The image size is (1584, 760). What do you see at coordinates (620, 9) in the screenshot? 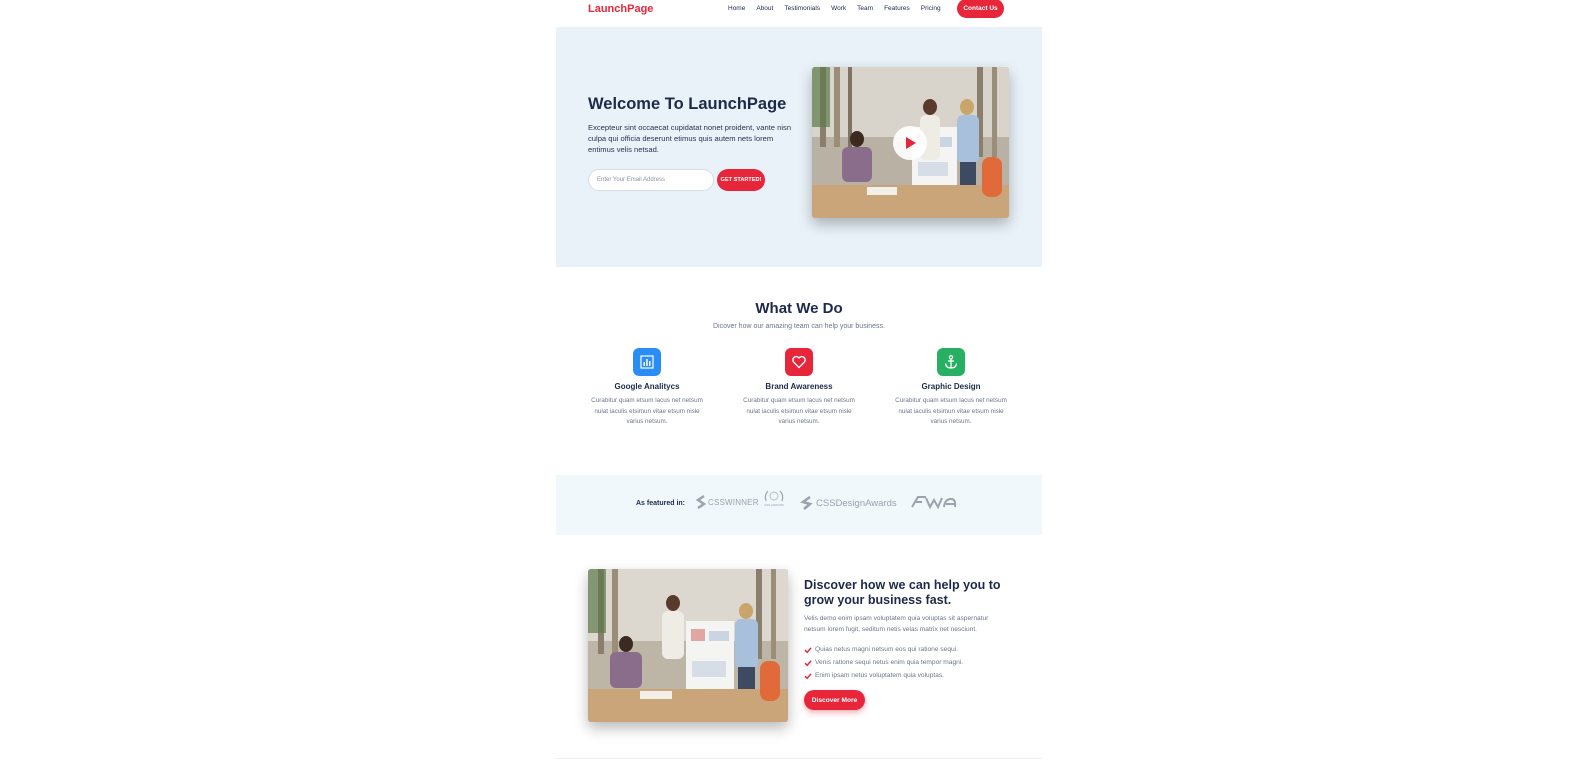
I see `logo: LaunchPage` at bounding box center [620, 9].